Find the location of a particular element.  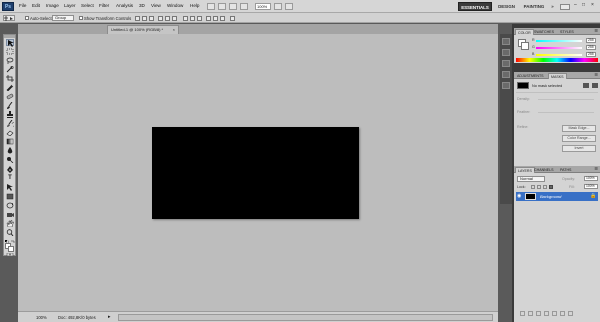

eyedropper-tool is located at coordinates (10, 87).